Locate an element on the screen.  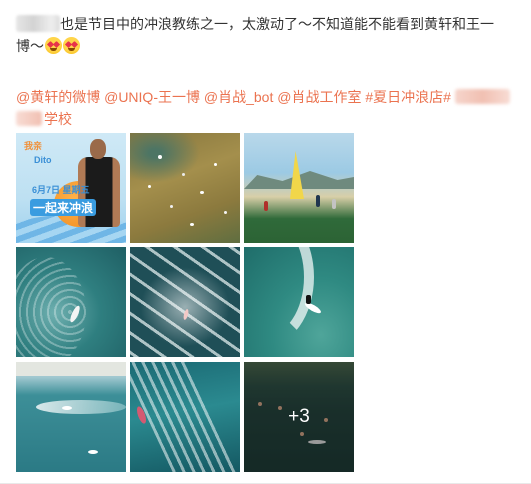
wave-crest is located at coordinates (279, 297).